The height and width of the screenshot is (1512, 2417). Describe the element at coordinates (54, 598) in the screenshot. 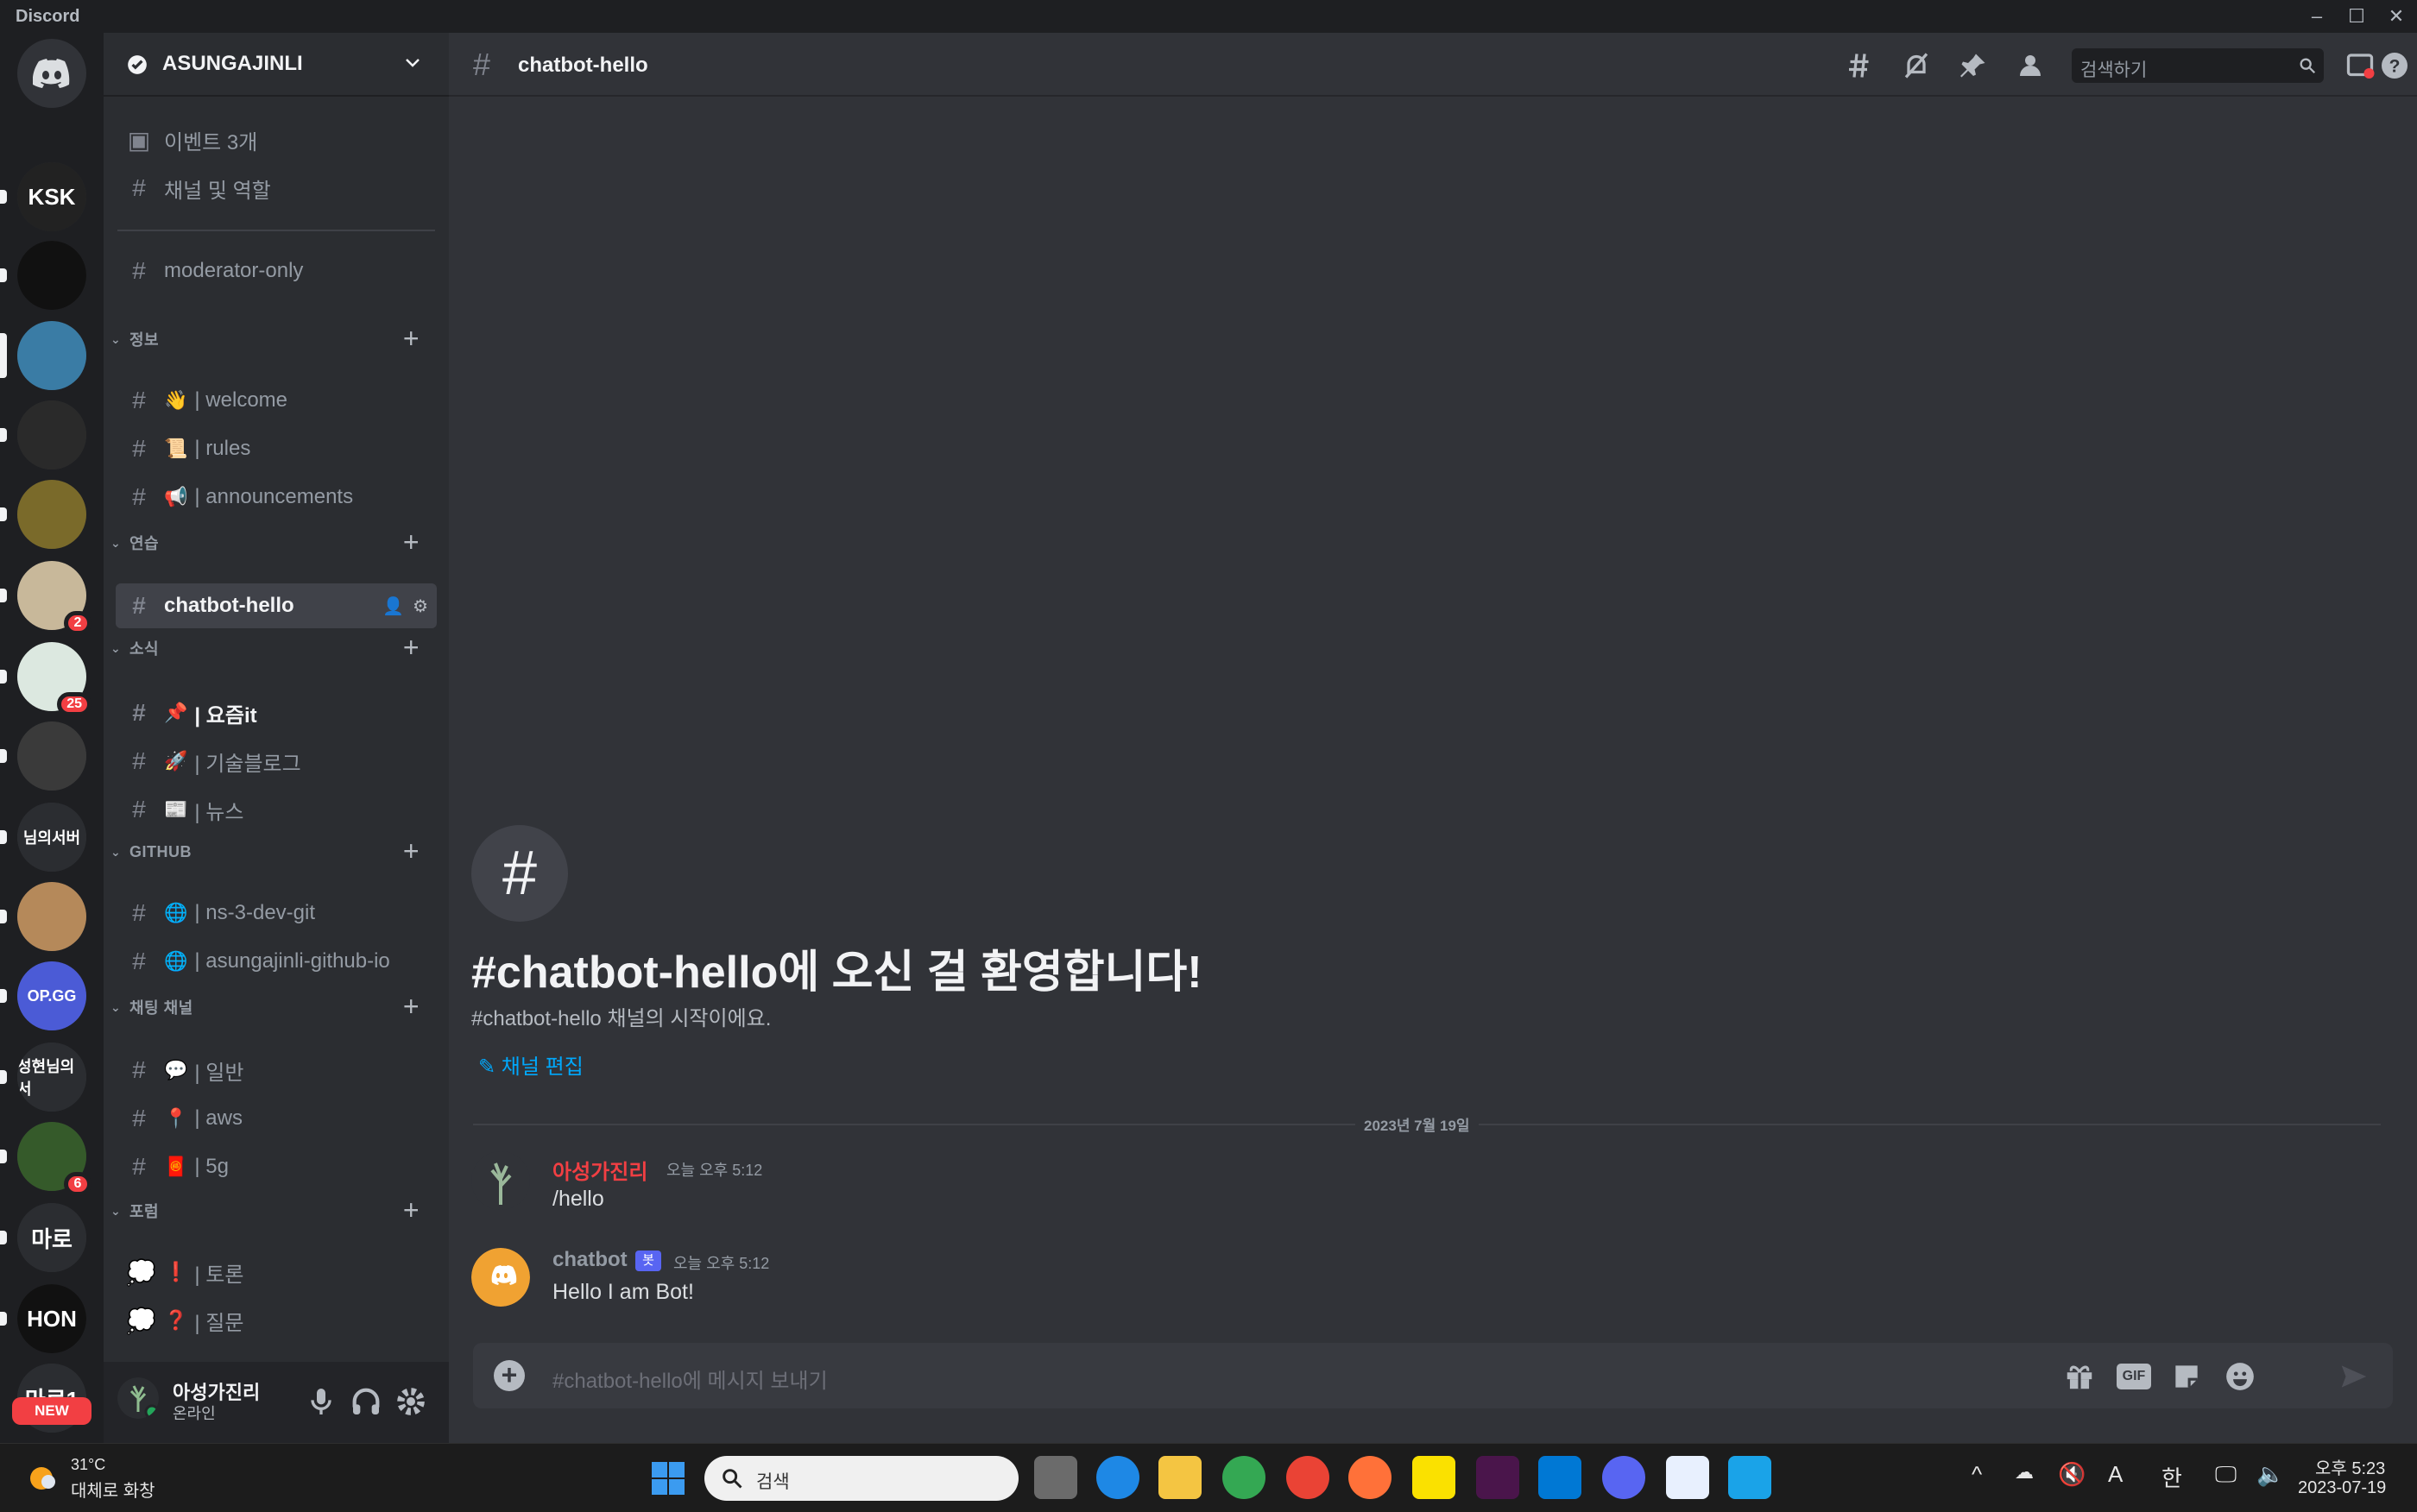

I see `server-icon: 2` at that location.